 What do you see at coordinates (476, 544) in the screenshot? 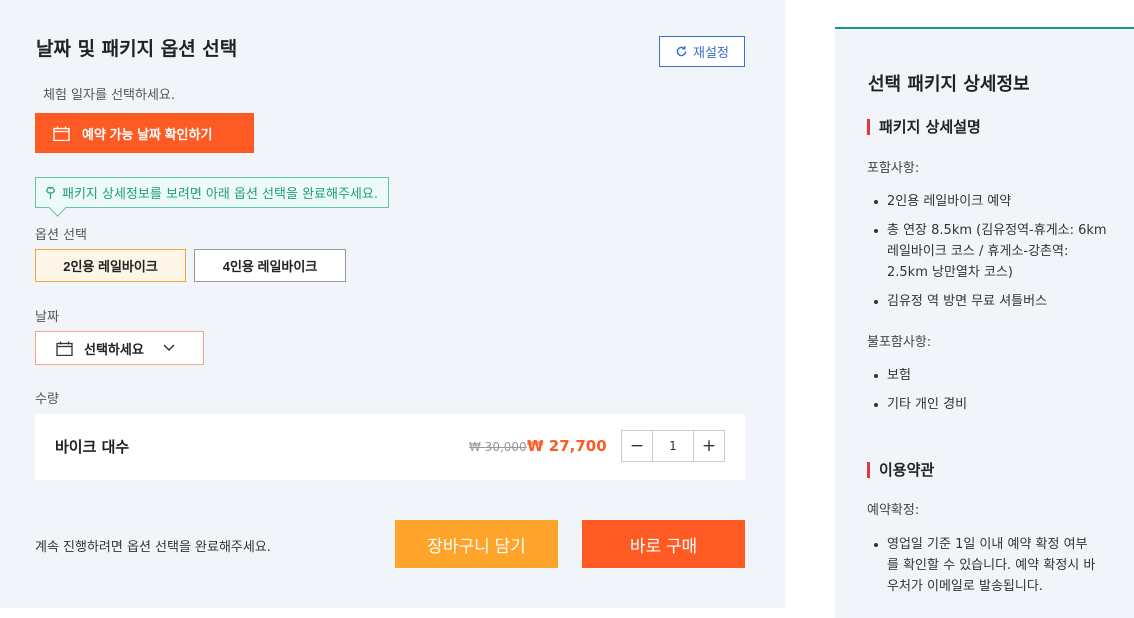
I see `add-to-cart-button: 장바구니 담기` at bounding box center [476, 544].